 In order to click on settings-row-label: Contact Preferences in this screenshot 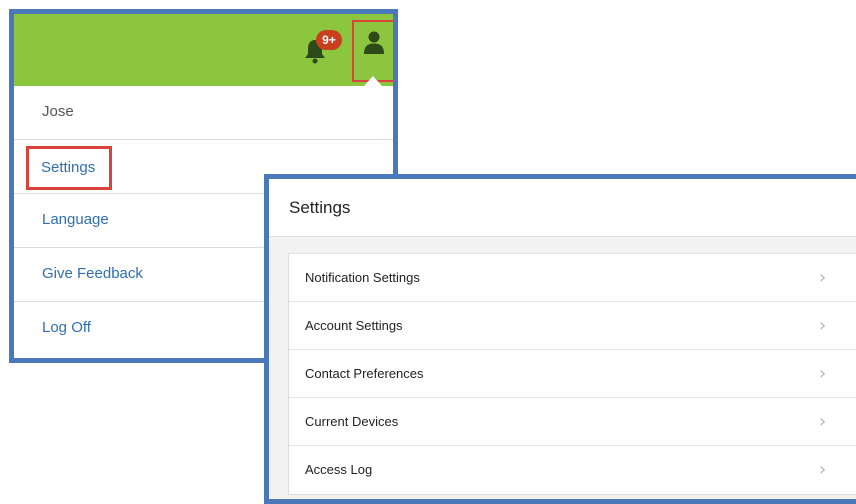, I will do `click(364, 373)`.